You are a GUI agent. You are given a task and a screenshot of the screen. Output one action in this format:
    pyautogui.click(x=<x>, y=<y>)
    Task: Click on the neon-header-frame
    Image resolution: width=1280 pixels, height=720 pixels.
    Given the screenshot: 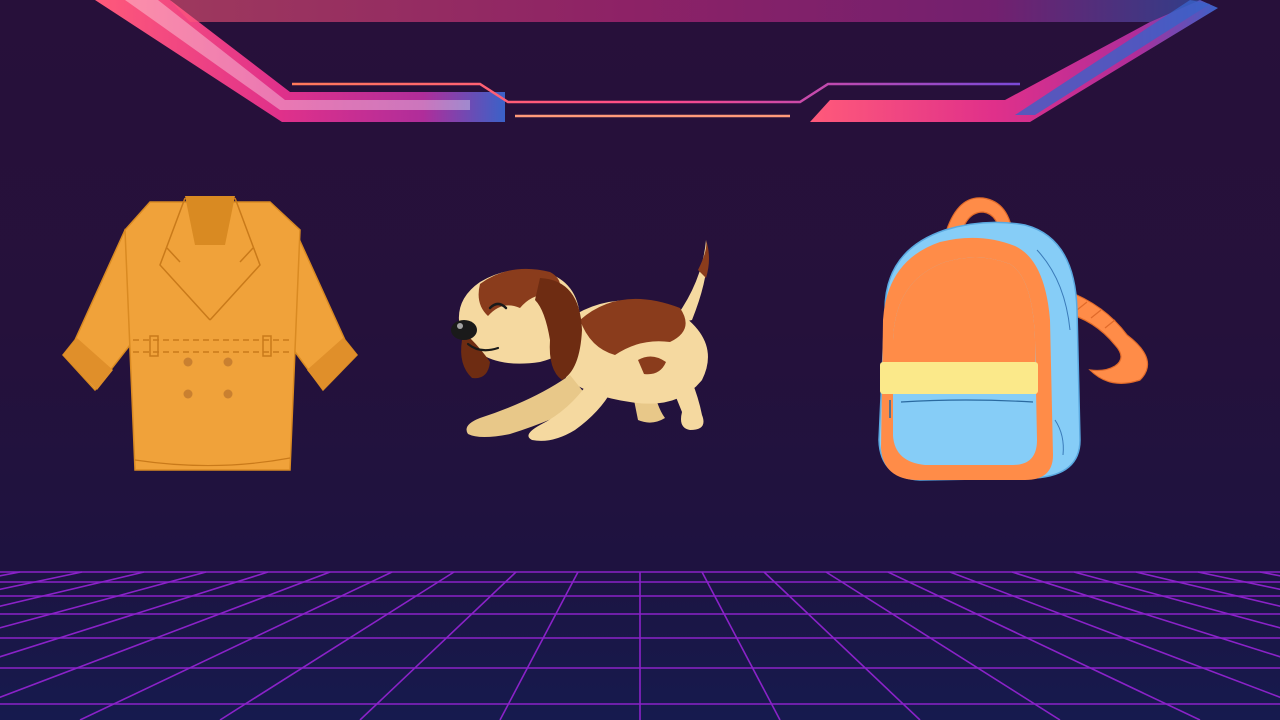 What is the action you would take?
    pyautogui.click(x=656, y=61)
    